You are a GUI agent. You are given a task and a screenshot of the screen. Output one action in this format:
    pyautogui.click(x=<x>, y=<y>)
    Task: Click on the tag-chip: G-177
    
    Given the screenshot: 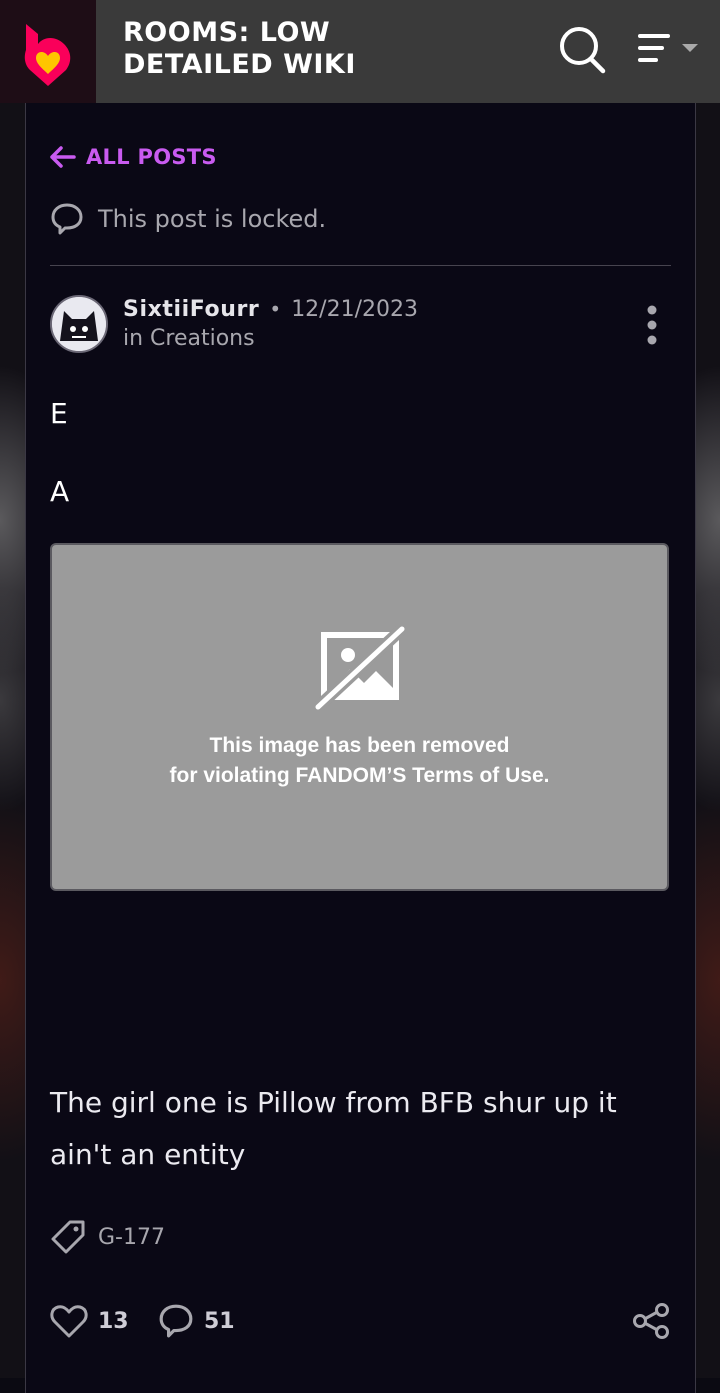 What is the action you would take?
    pyautogui.click(x=107, y=1237)
    